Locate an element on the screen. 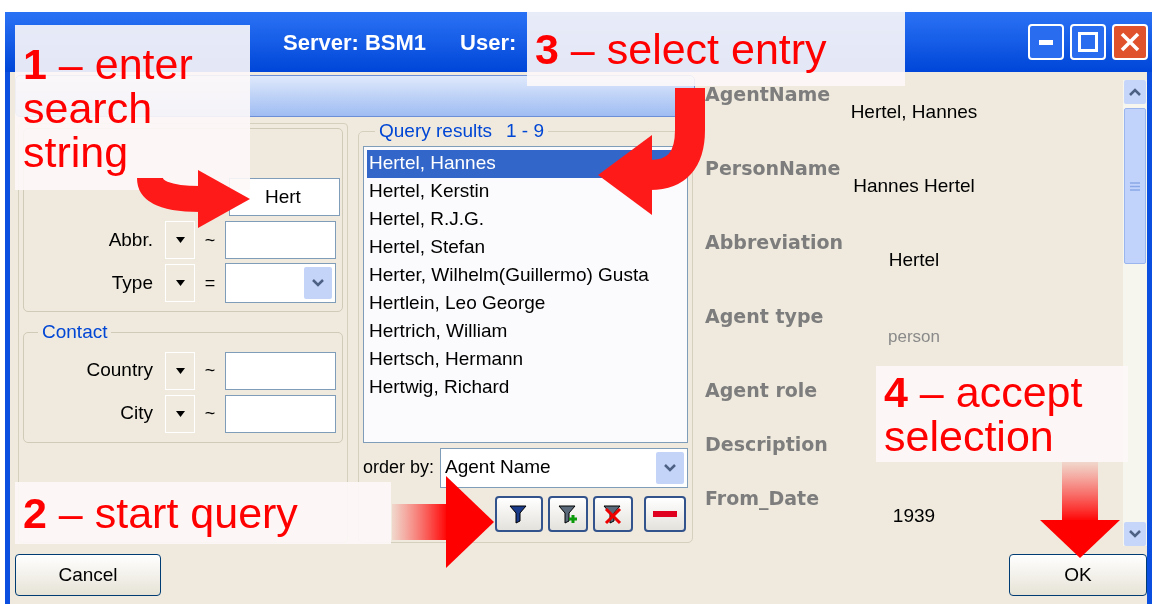 This screenshot has width=1157, height=604. result-count: 1 - 9 is located at coordinates (525, 131).